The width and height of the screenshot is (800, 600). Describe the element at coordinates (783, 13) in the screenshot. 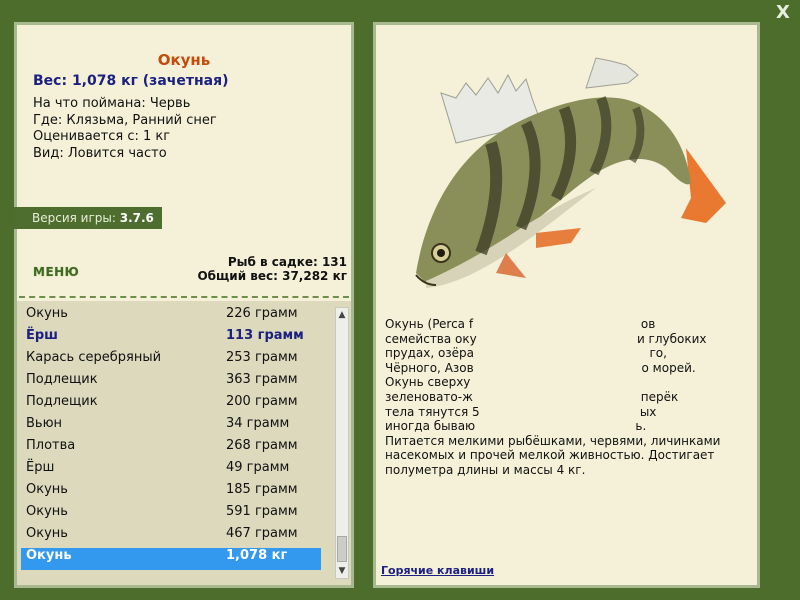

I see `close-icon: X` at that location.